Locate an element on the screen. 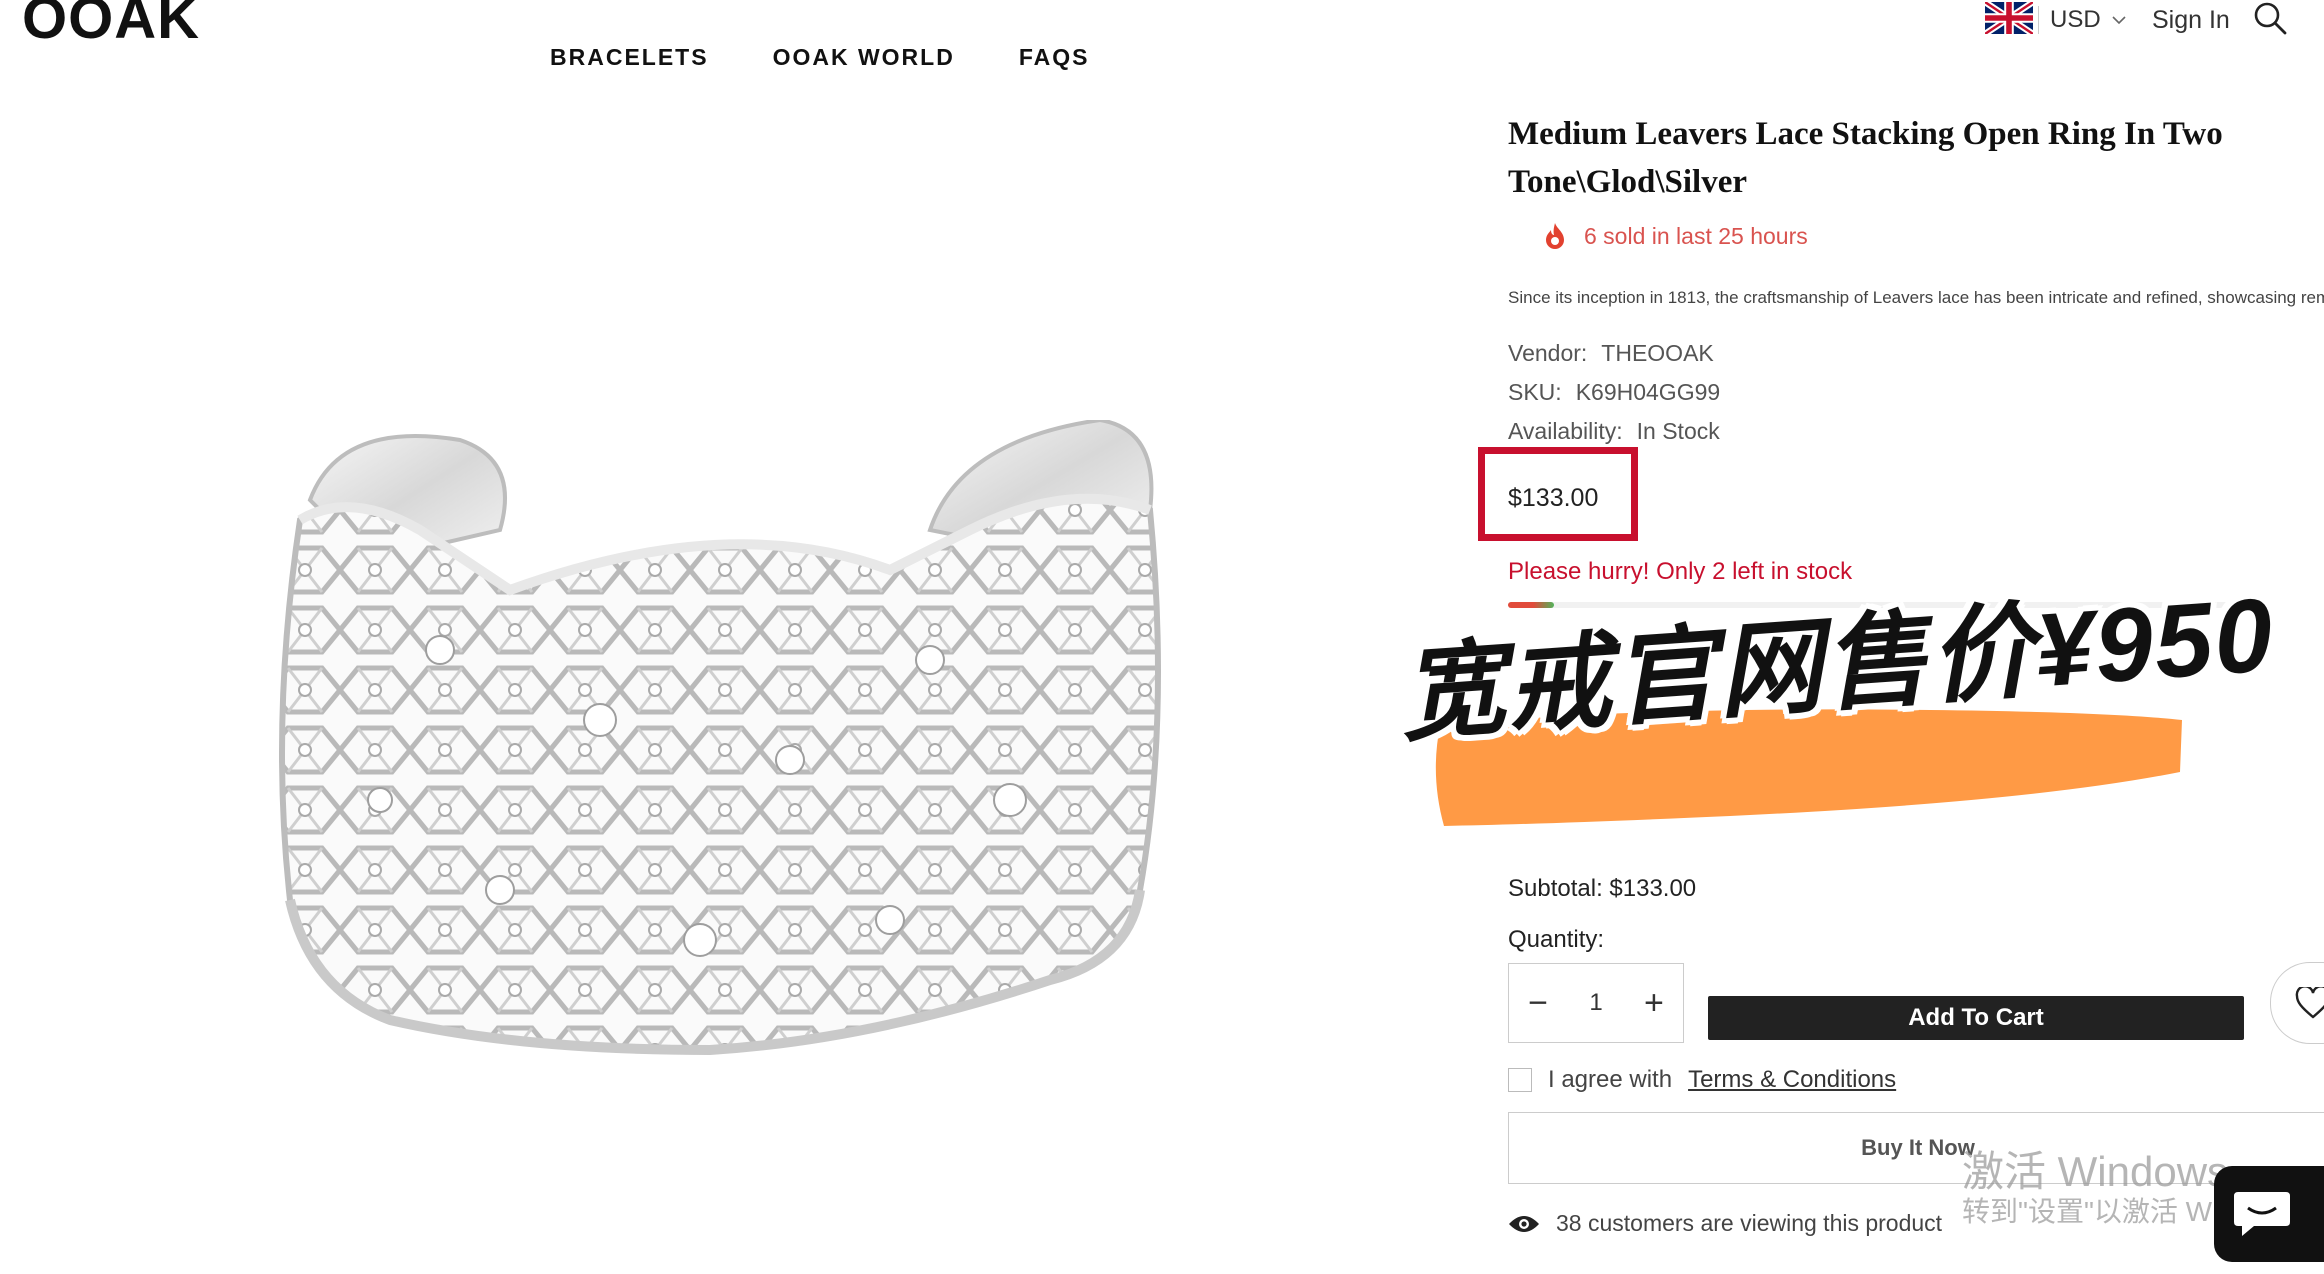 The height and width of the screenshot is (1274, 2324). sku-value: K69H04GG99 is located at coordinates (1648, 392).